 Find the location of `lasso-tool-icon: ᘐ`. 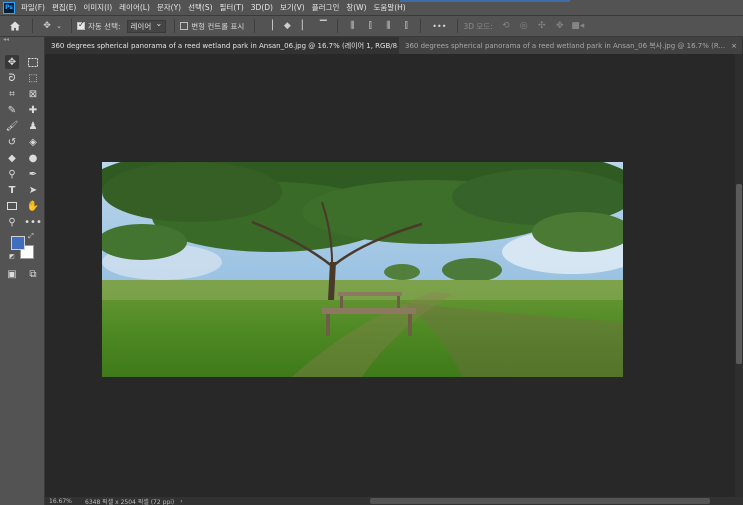

lasso-tool-icon: ᘐ is located at coordinates (12, 78).